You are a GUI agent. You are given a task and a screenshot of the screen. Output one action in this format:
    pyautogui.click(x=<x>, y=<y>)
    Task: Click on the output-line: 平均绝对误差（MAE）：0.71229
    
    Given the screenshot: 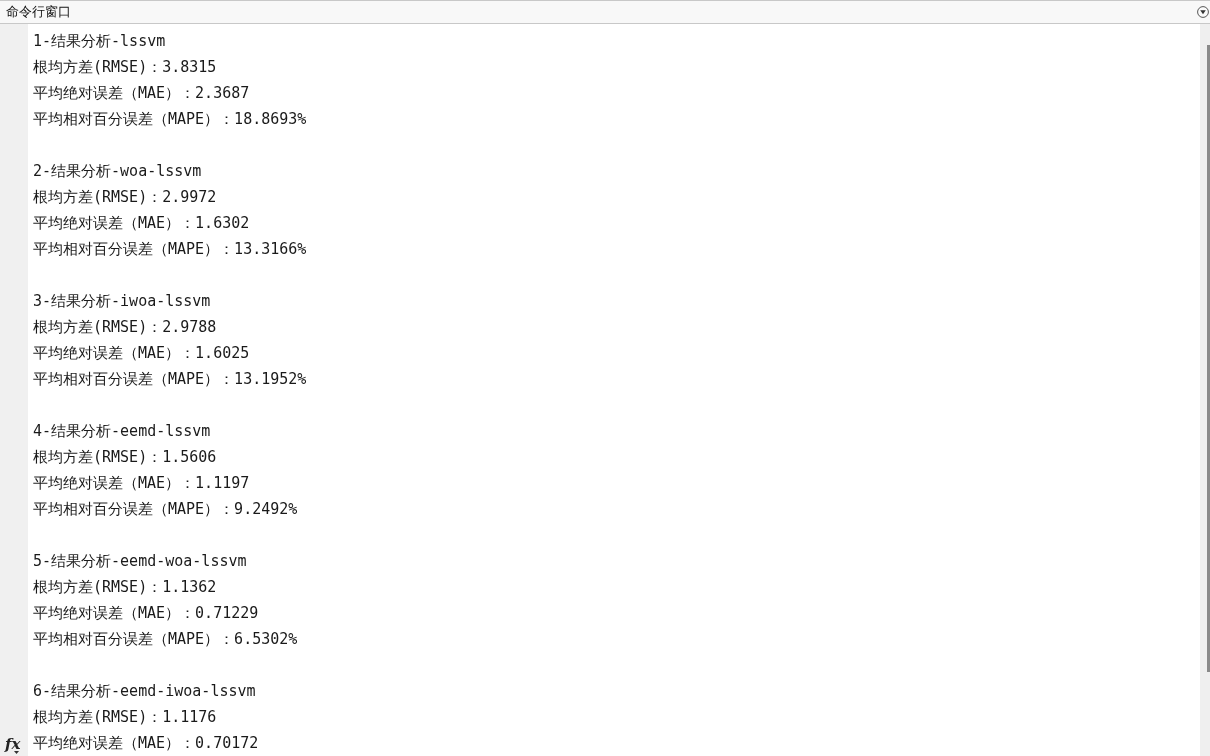 What is the action you would take?
    pyautogui.click(x=146, y=613)
    